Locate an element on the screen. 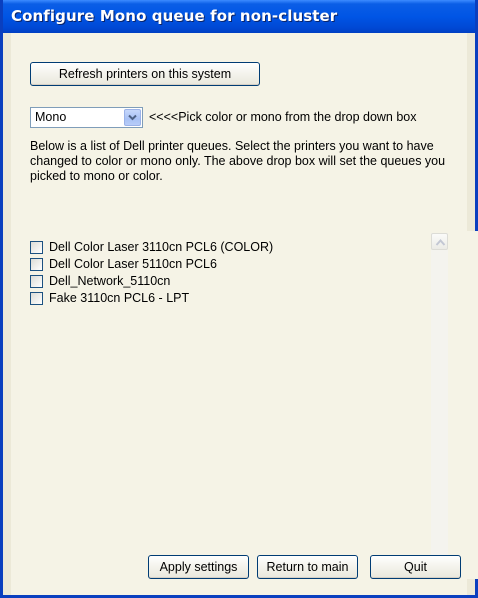 The image size is (478, 598). printer-label: Dell Color Laser 3110cn PCL6 (COLOR) is located at coordinates (161, 247).